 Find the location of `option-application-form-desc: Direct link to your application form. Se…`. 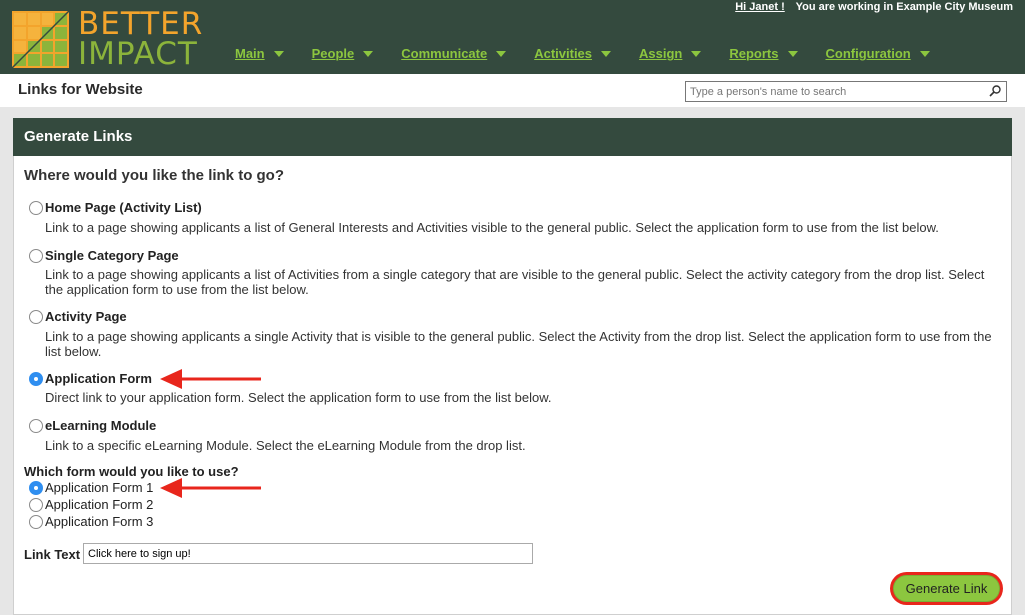

option-application-form-desc: Direct link to your application form. Se… is located at coordinates (298, 397).